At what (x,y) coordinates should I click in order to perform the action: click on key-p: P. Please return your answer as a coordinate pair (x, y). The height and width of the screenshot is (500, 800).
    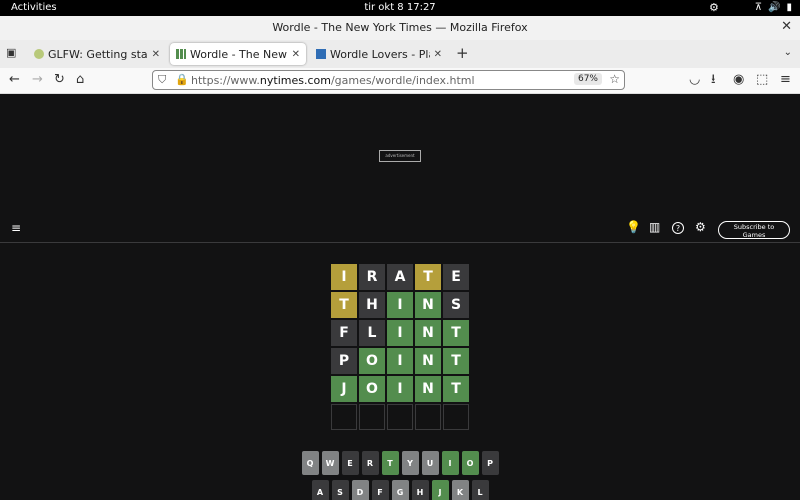
    Looking at the image, I should click on (490, 463).